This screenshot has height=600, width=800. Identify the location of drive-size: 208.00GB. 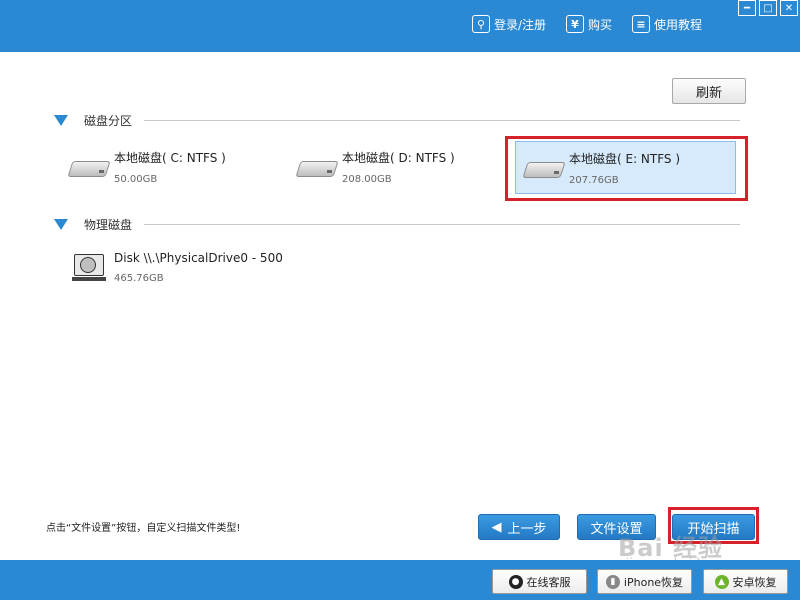
(367, 179).